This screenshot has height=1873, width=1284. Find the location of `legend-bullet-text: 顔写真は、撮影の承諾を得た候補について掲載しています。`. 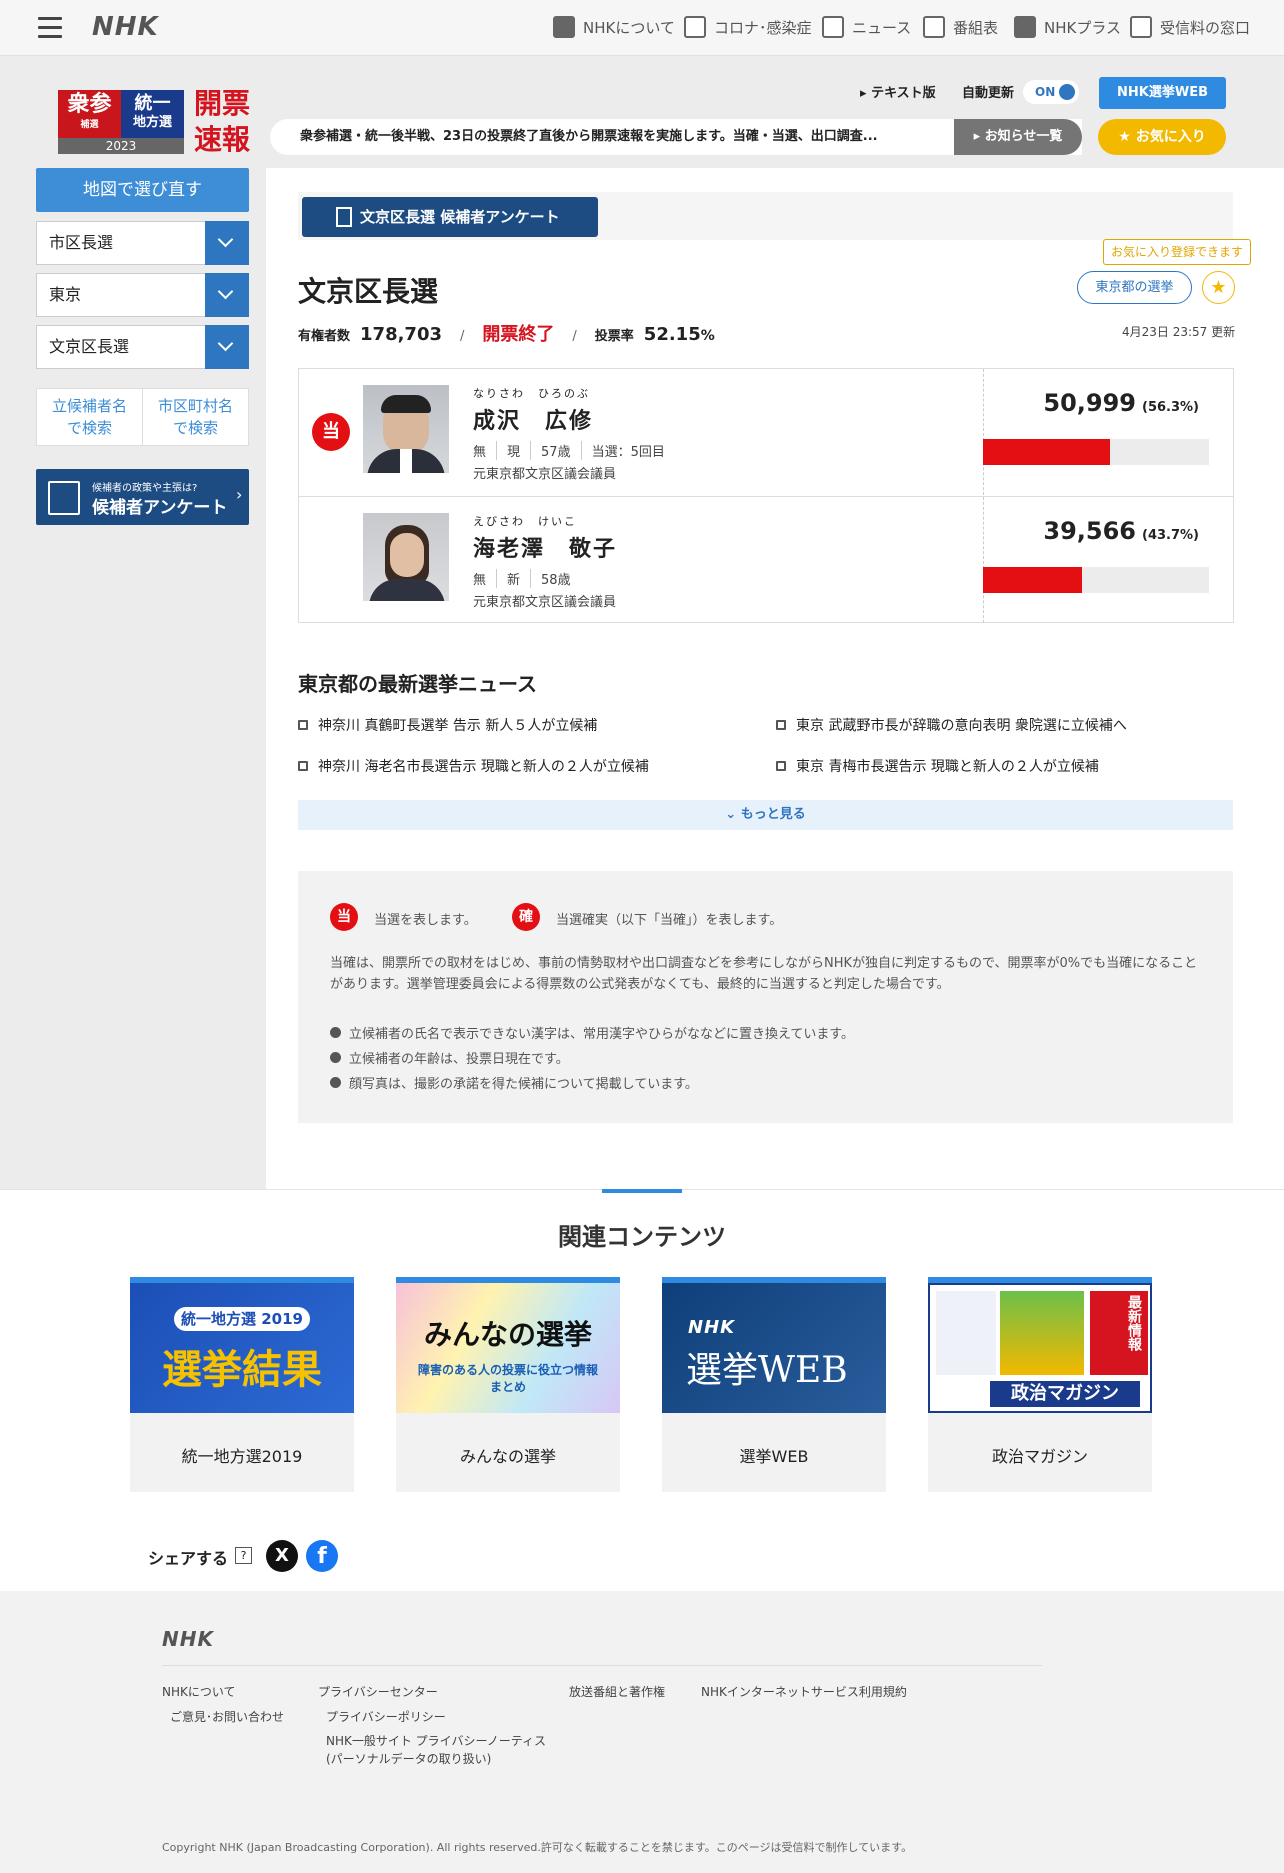

legend-bullet-text: 顔写真は、撮影の承諾を得た候補について掲載しています。 is located at coordinates (523, 1084).